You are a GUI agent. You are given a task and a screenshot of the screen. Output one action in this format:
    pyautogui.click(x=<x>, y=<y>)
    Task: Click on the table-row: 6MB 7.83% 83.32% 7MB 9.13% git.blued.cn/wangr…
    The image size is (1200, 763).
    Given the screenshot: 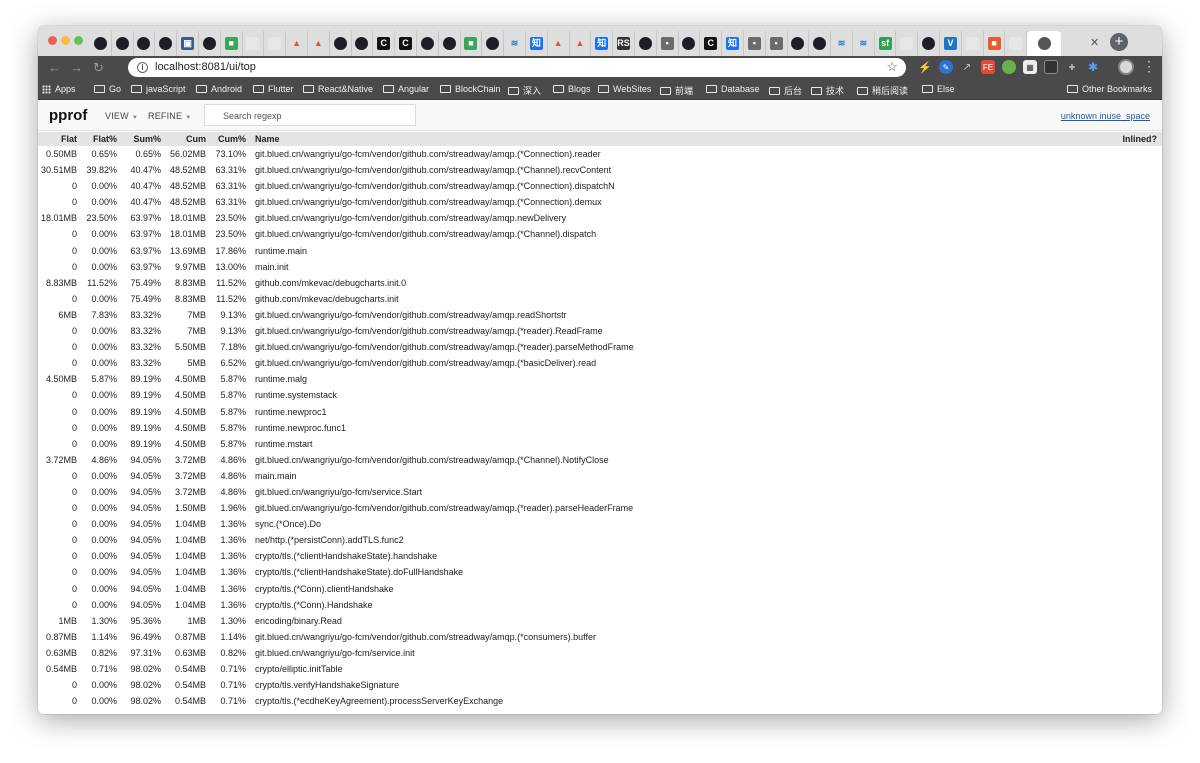 What is the action you would take?
    pyautogui.click(x=600, y=315)
    